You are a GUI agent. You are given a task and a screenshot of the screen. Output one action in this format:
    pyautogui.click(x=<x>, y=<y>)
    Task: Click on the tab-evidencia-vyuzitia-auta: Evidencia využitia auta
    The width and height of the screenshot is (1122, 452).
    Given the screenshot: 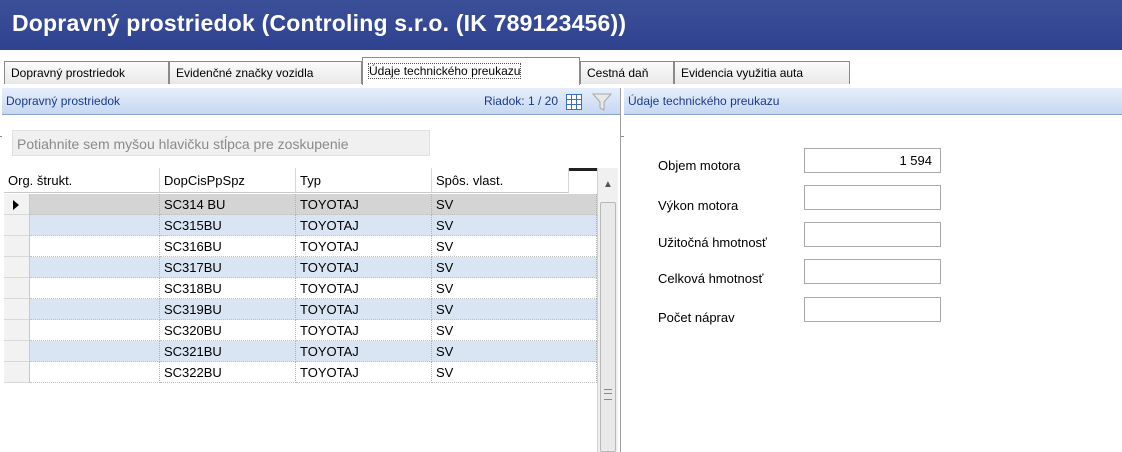 What is the action you would take?
    pyautogui.click(x=762, y=72)
    